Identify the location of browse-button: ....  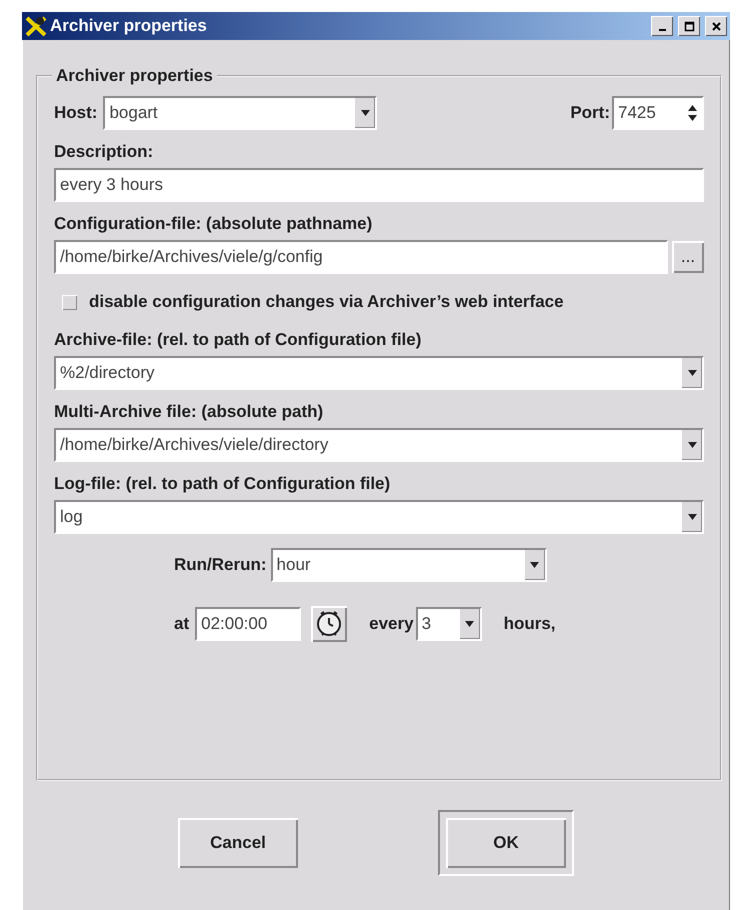
(688, 257).